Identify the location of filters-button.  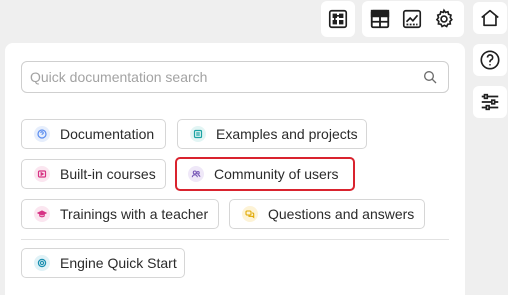
(490, 102).